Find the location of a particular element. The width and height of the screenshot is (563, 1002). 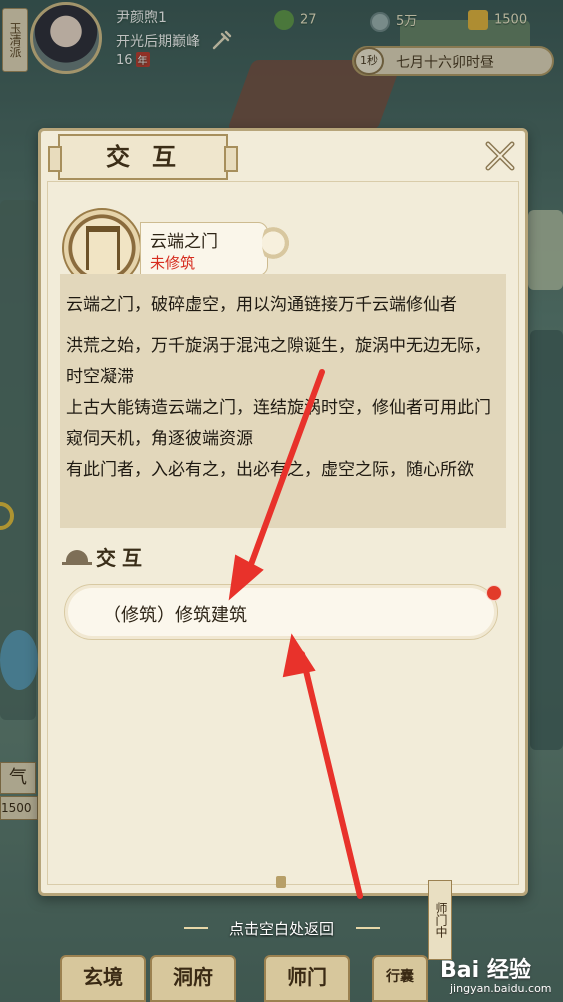

nav-shimen: 师门 is located at coordinates (307, 978).